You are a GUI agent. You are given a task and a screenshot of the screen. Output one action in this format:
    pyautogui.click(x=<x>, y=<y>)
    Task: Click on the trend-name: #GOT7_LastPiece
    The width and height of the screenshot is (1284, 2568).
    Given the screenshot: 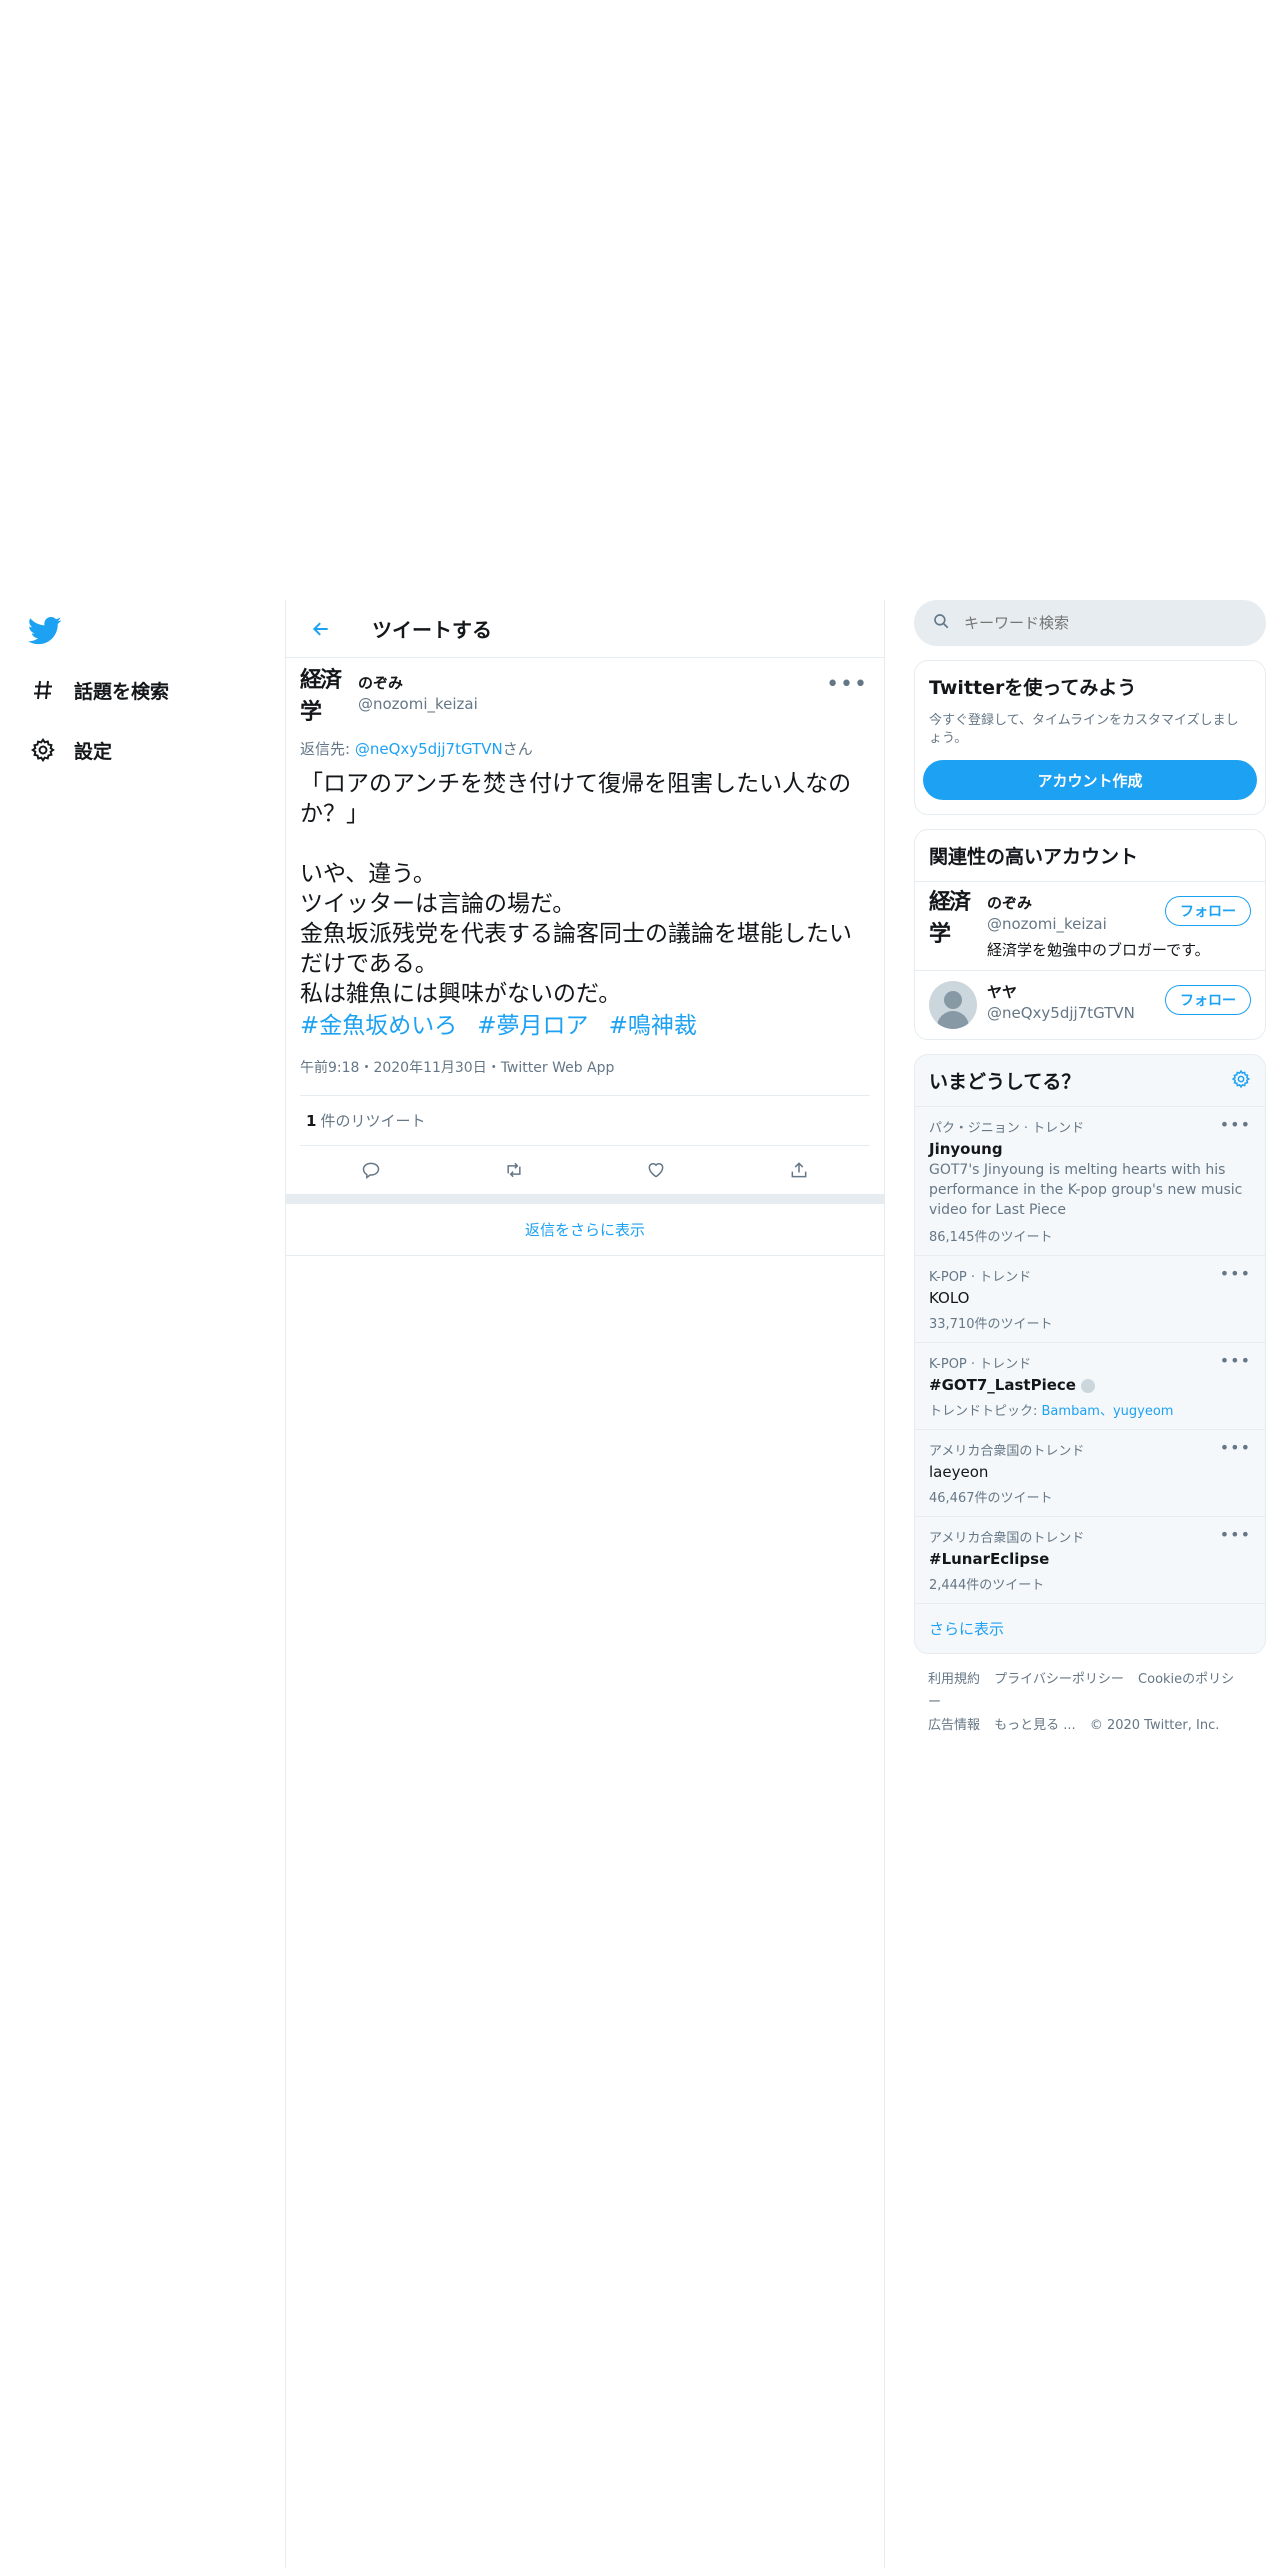 What is the action you would take?
    pyautogui.click(x=1090, y=1385)
    